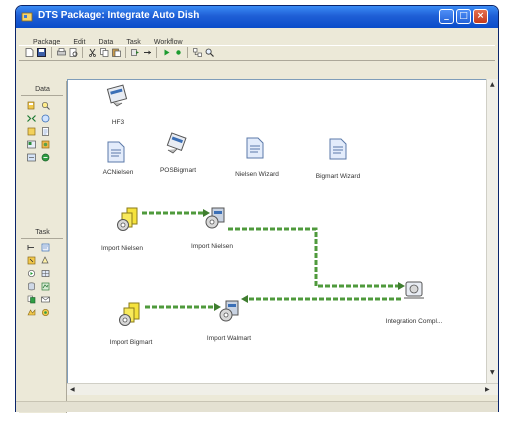  I want to click on object-label-posbigmart: POSBigmart, so click(178, 170).